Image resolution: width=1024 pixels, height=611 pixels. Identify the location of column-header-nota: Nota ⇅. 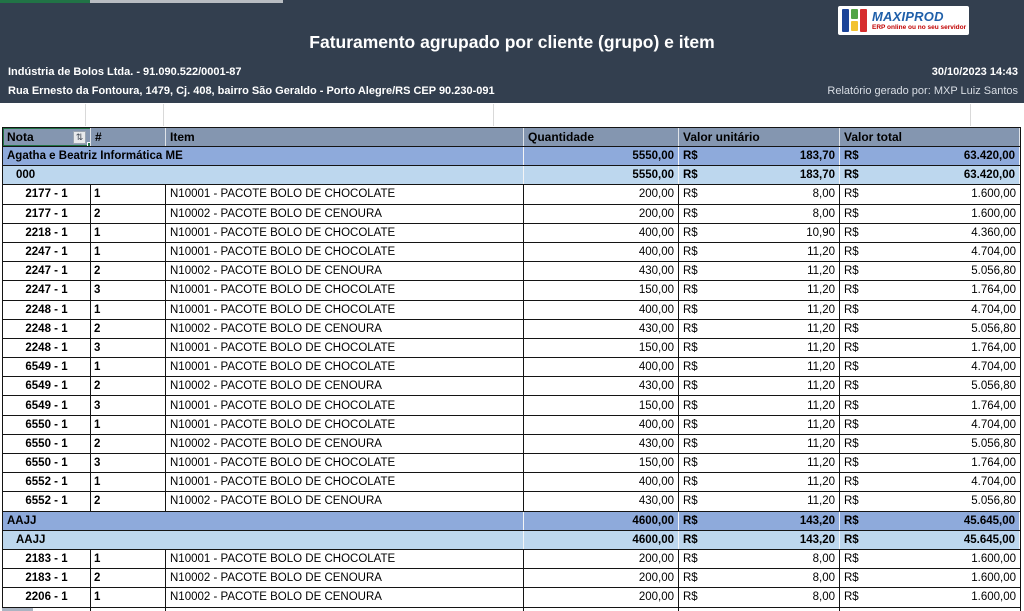
(47, 137).